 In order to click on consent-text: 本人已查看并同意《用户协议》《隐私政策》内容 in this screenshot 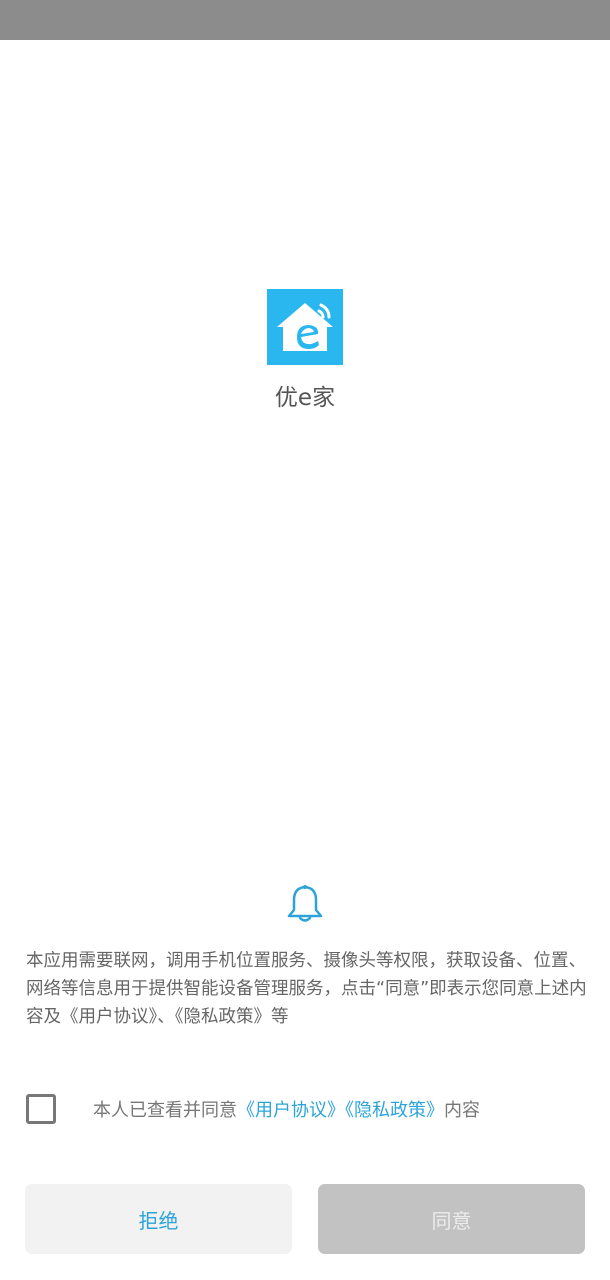, I will do `click(286, 1109)`.